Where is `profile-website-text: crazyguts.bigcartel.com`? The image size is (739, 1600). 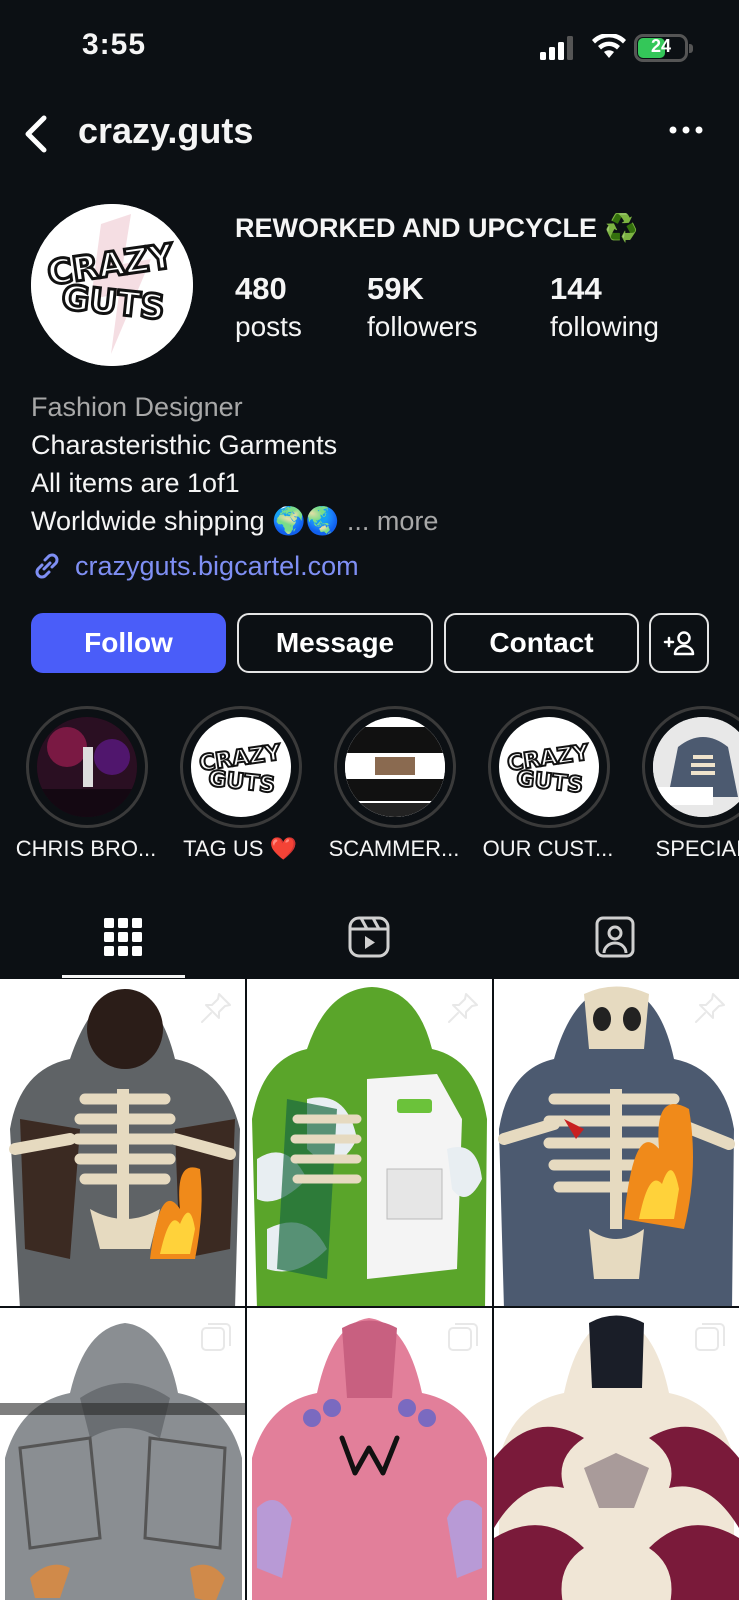
profile-website-text: crazyguts.bigcartel.com is located at coordinates (217, 565).